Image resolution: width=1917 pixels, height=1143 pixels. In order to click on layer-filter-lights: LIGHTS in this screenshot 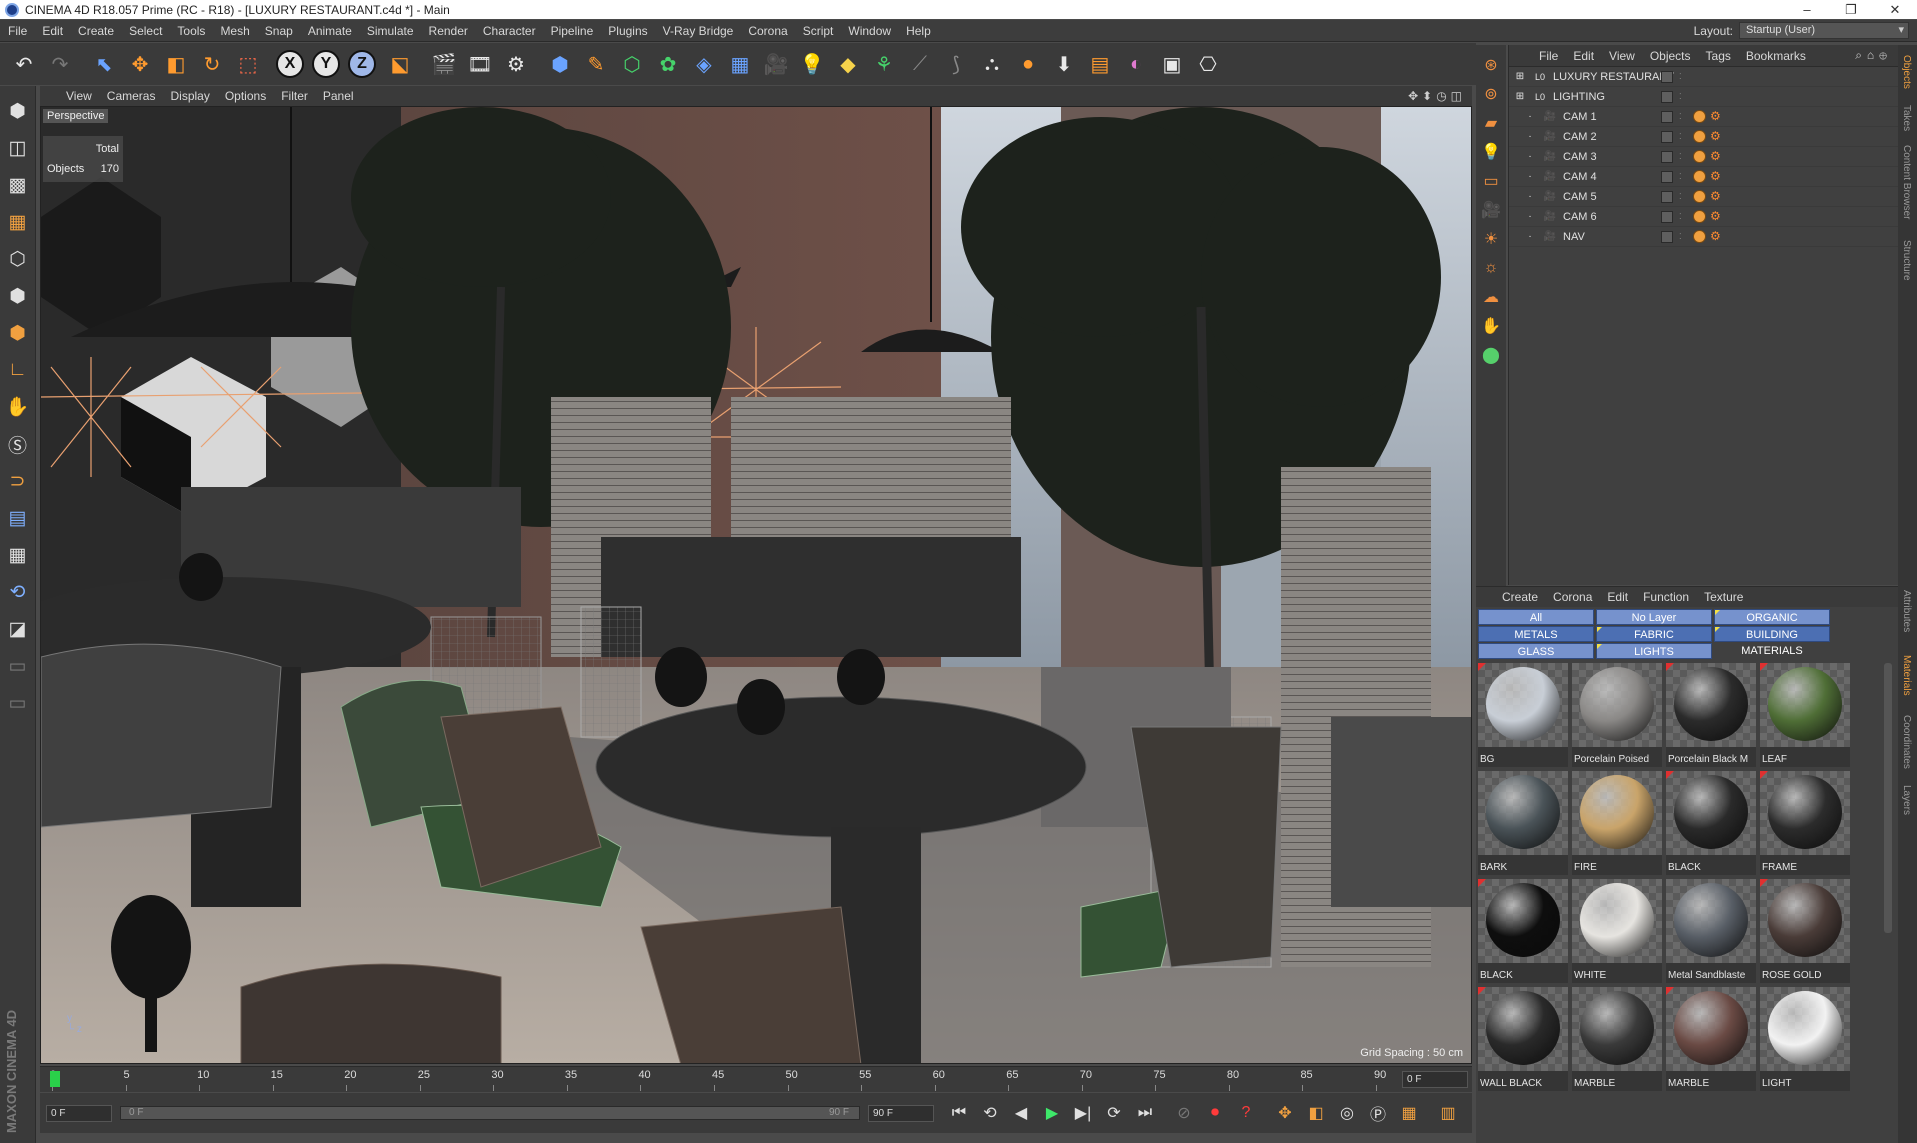, I will do `click(1654, 651)`.